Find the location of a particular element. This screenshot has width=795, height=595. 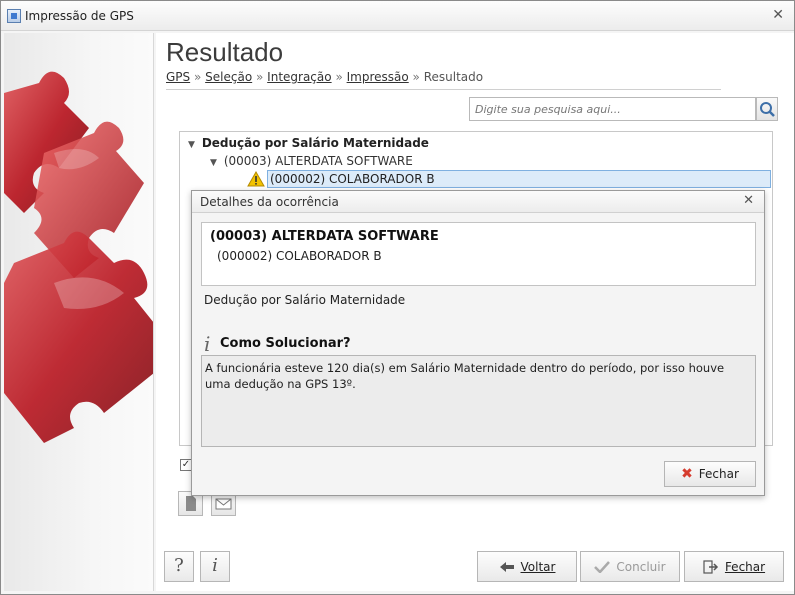

search-button is located at coordinates (767, 109).